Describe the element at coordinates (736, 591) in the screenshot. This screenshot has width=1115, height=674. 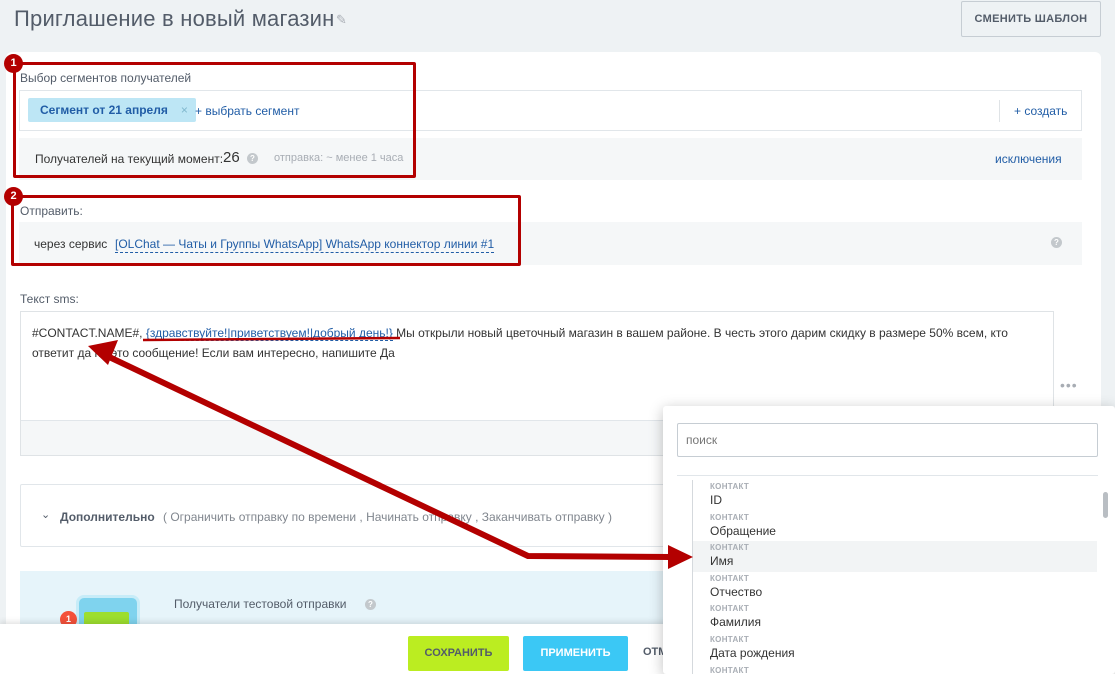
I see `item-name: Отчество` at that location.